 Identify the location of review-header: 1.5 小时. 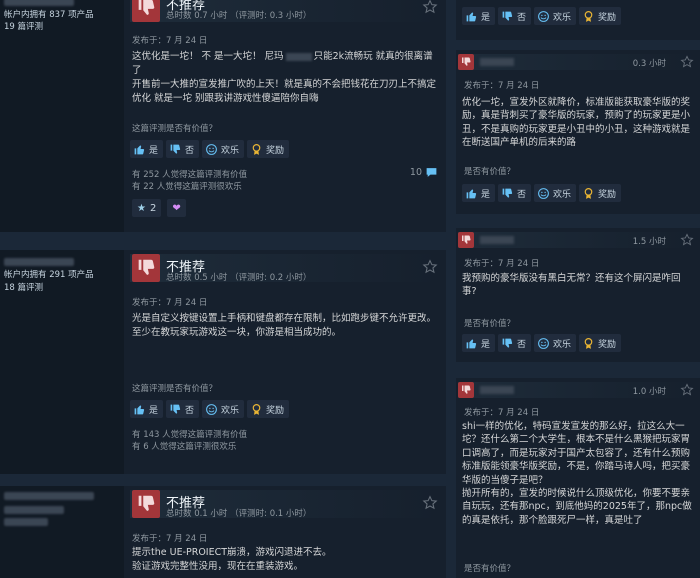
(577, 240).